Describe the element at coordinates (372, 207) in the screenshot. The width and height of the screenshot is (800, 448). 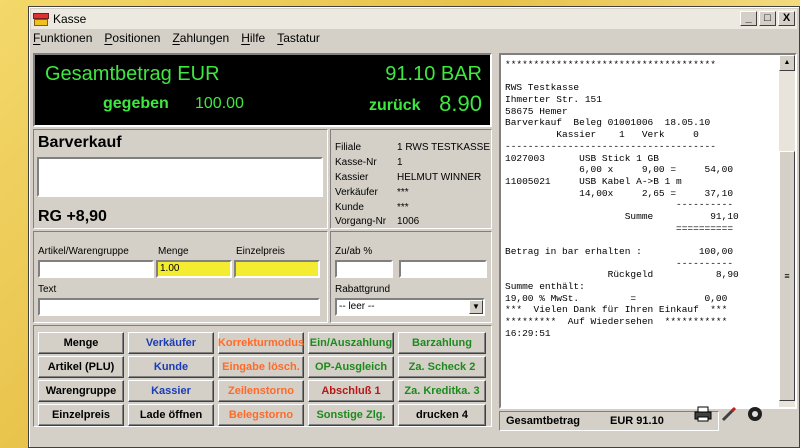
I see `info-row: Kunde ***` at that location.